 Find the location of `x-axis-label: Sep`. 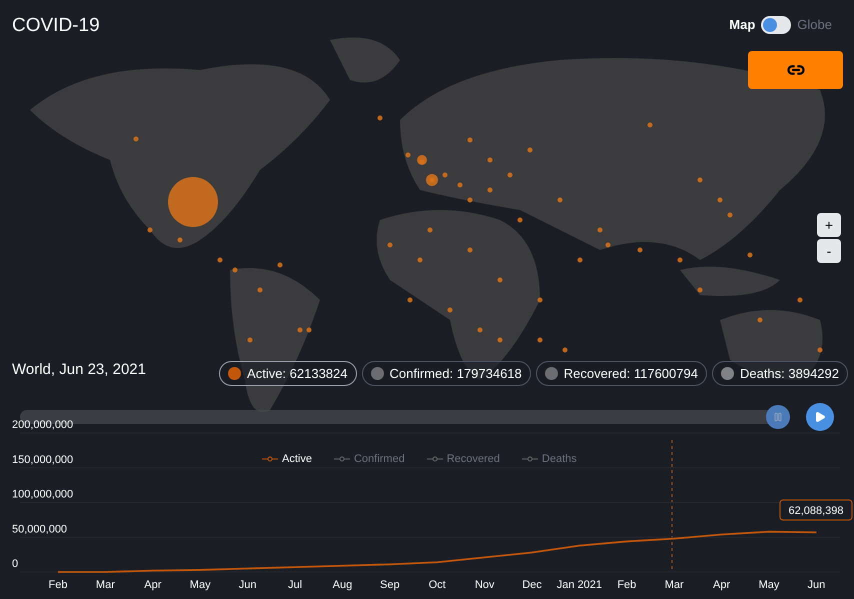

x-axis-label: Sep is located at coordinates (390, 585).